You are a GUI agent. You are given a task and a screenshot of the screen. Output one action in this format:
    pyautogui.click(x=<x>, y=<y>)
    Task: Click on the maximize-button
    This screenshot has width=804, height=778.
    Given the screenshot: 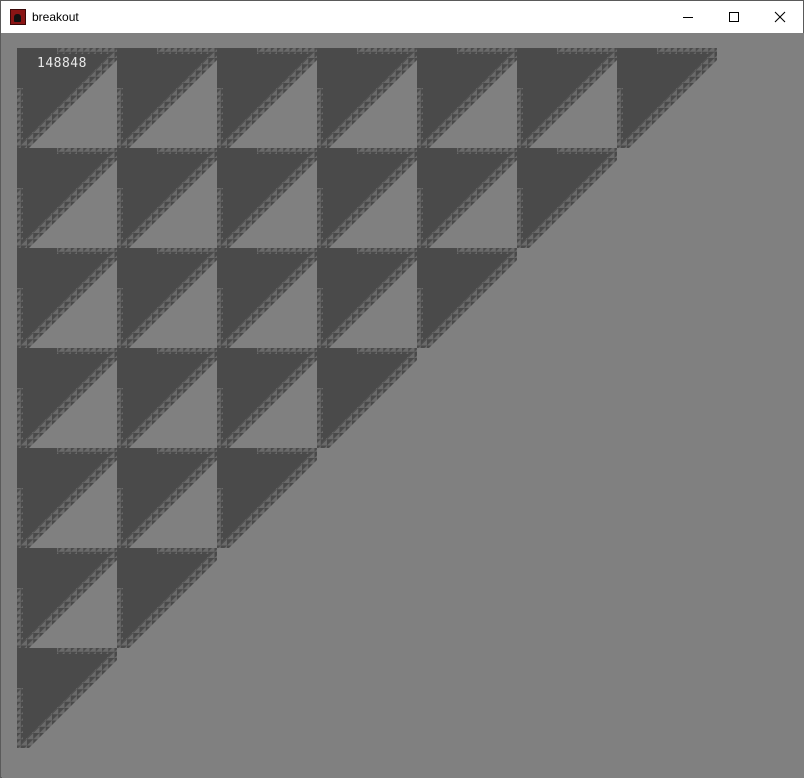 What is the action you would take?
    pyautogui.click(x=734, y=17)
    